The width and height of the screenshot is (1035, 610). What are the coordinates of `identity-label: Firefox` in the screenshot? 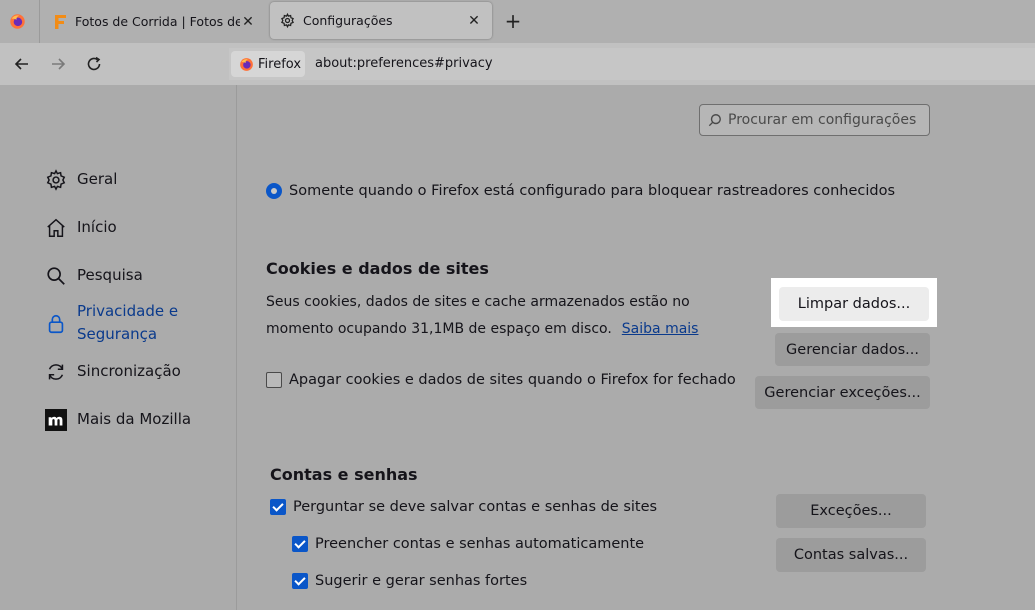 It's located at (280, 64).